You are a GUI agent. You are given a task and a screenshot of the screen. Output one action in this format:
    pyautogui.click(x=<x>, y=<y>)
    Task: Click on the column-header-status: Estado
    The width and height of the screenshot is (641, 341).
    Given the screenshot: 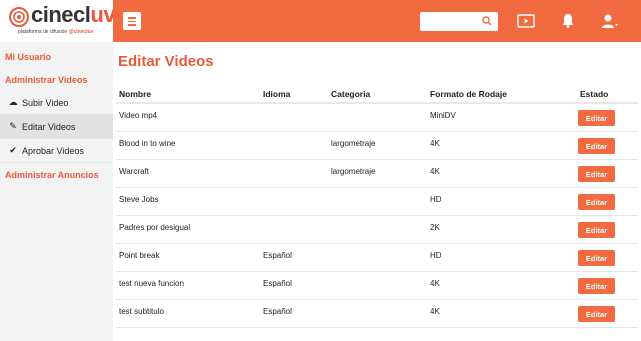 What is the action you would take?
    pyautogui.click(x=594, y=94)
    